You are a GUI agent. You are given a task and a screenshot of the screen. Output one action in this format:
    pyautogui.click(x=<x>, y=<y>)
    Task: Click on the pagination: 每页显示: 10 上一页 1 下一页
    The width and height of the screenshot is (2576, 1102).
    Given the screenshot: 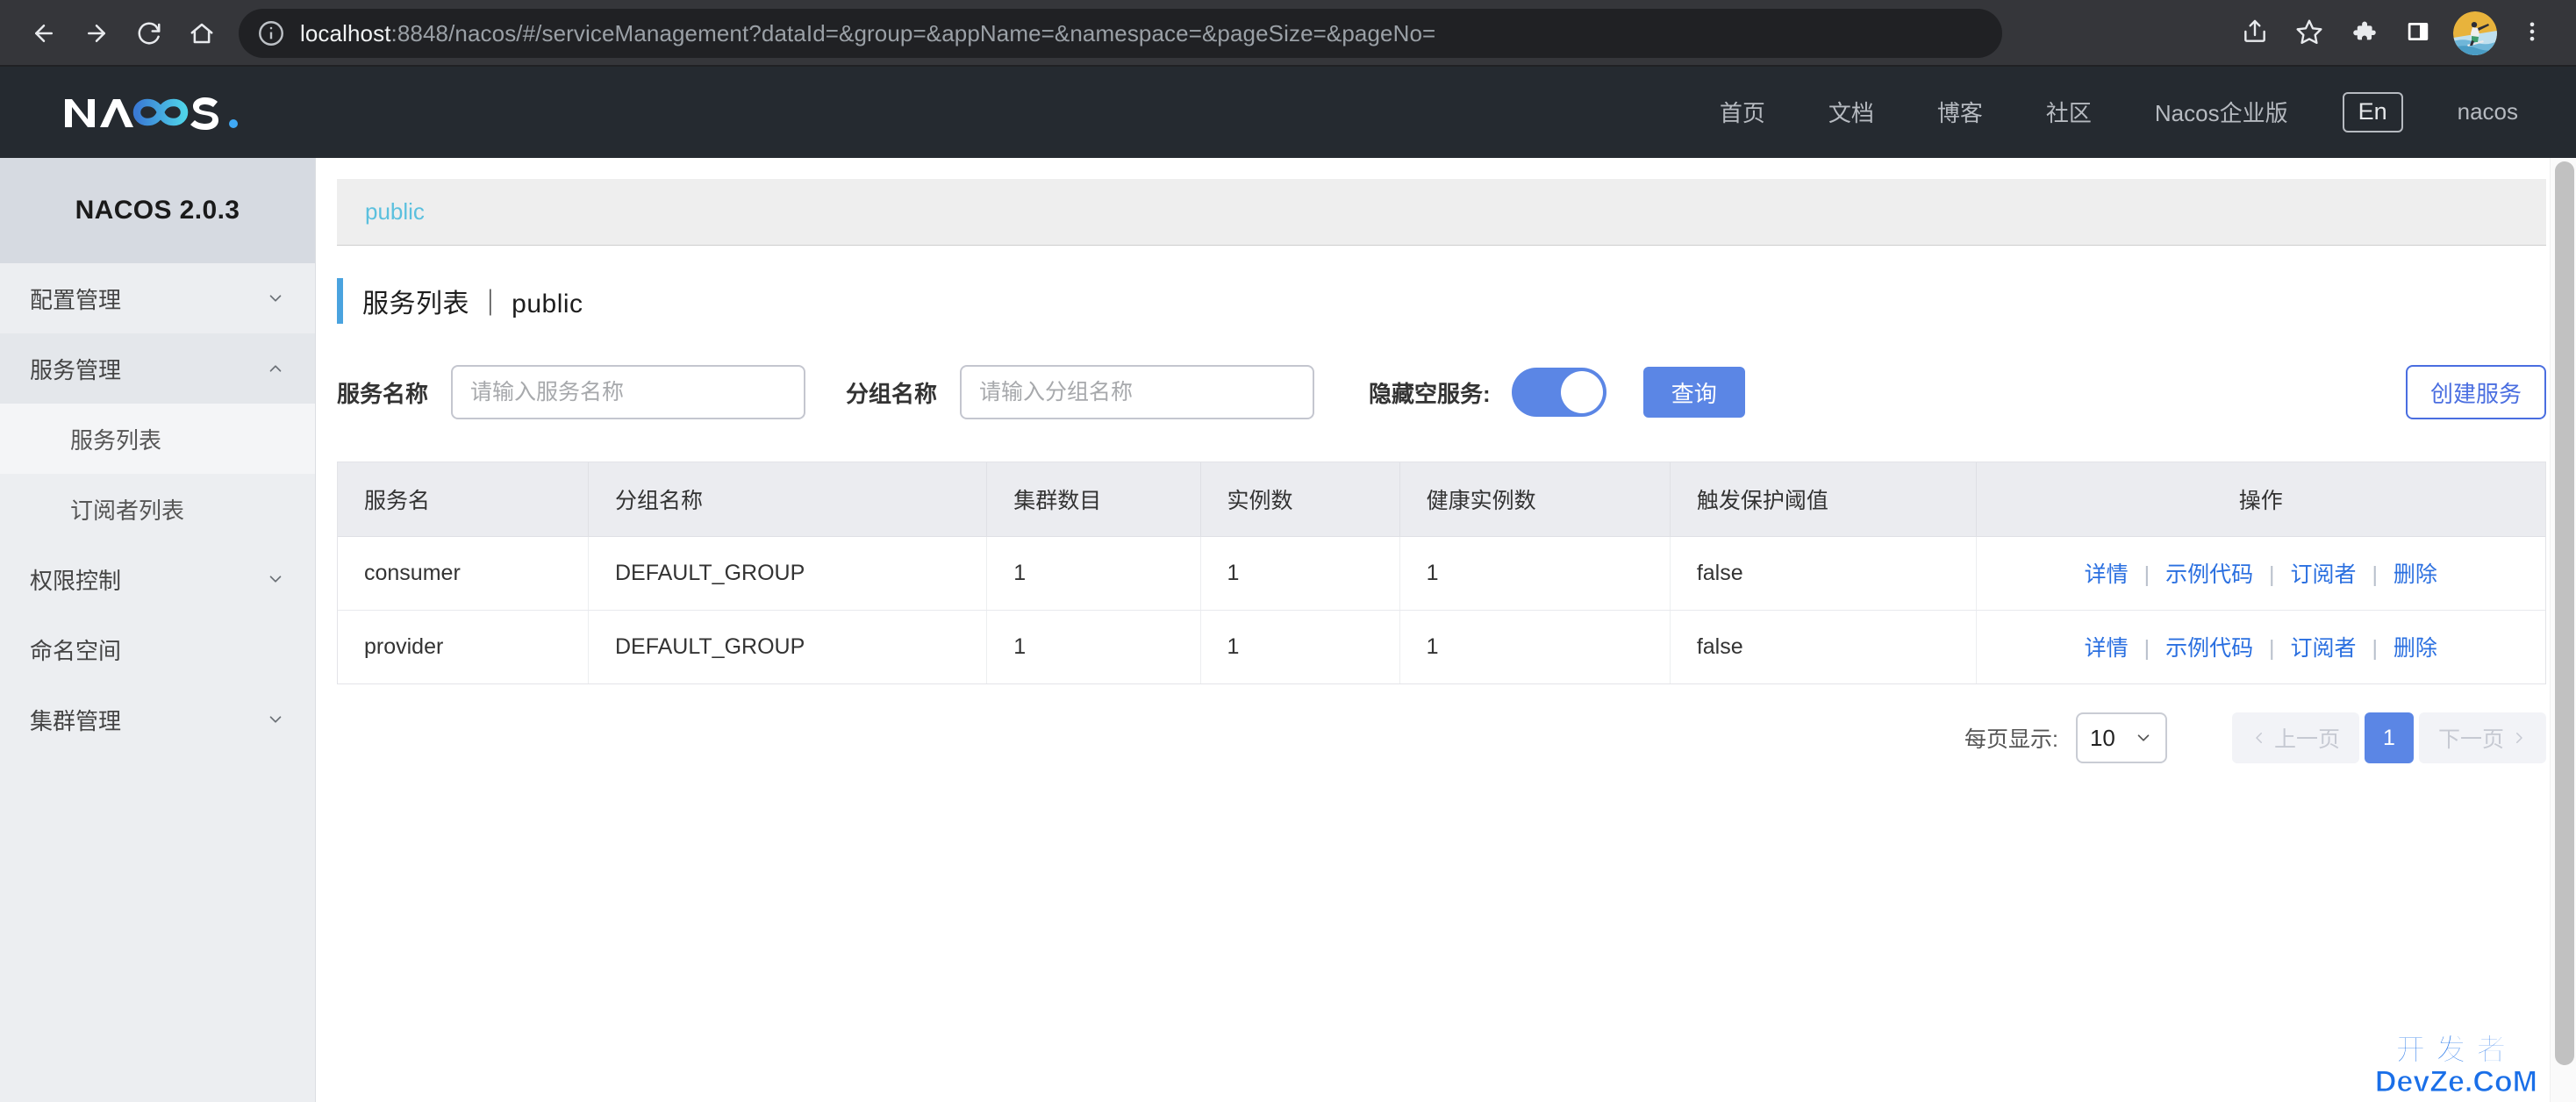 What is the action you would take?
    pyautogui.click(x=1441, y=738)
    